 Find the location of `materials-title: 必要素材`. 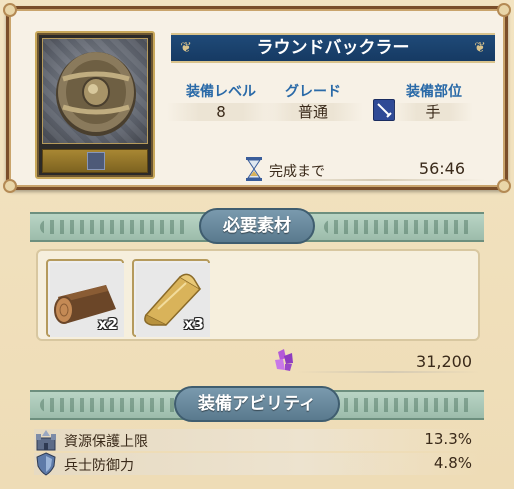

materials-title: 必要素材 is located at coordinates (257, 226).